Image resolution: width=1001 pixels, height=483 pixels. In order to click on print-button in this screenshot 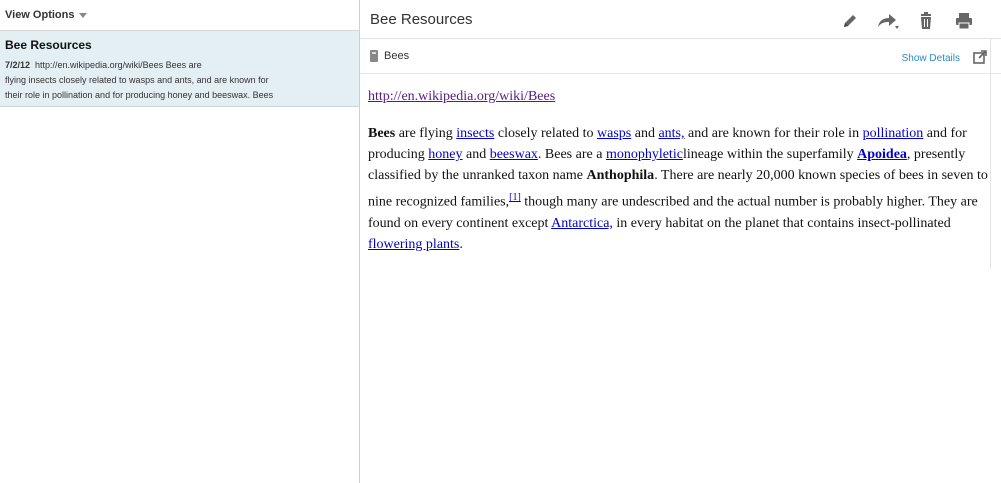, I will do `click(964, 21)`.